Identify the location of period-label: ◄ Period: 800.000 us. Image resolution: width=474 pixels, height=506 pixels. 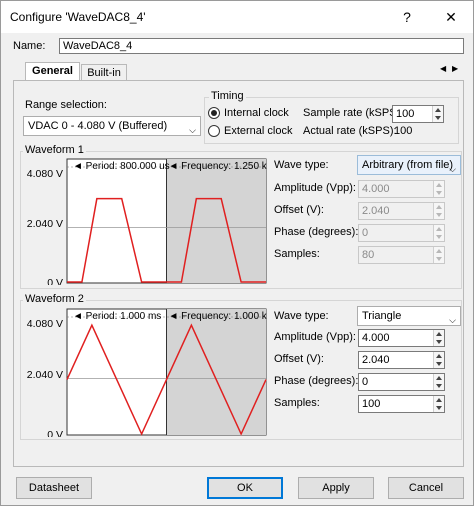
(121, 166).